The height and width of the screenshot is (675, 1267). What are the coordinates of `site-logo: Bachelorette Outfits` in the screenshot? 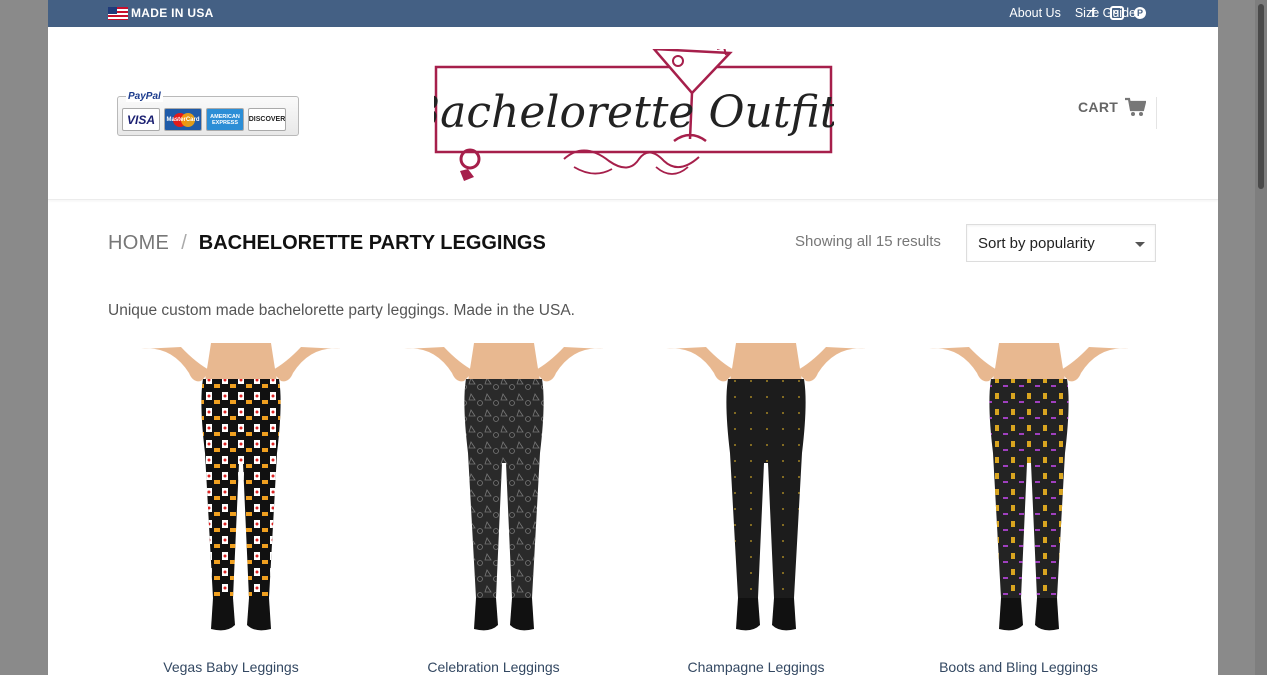 It's located at (634, 119).